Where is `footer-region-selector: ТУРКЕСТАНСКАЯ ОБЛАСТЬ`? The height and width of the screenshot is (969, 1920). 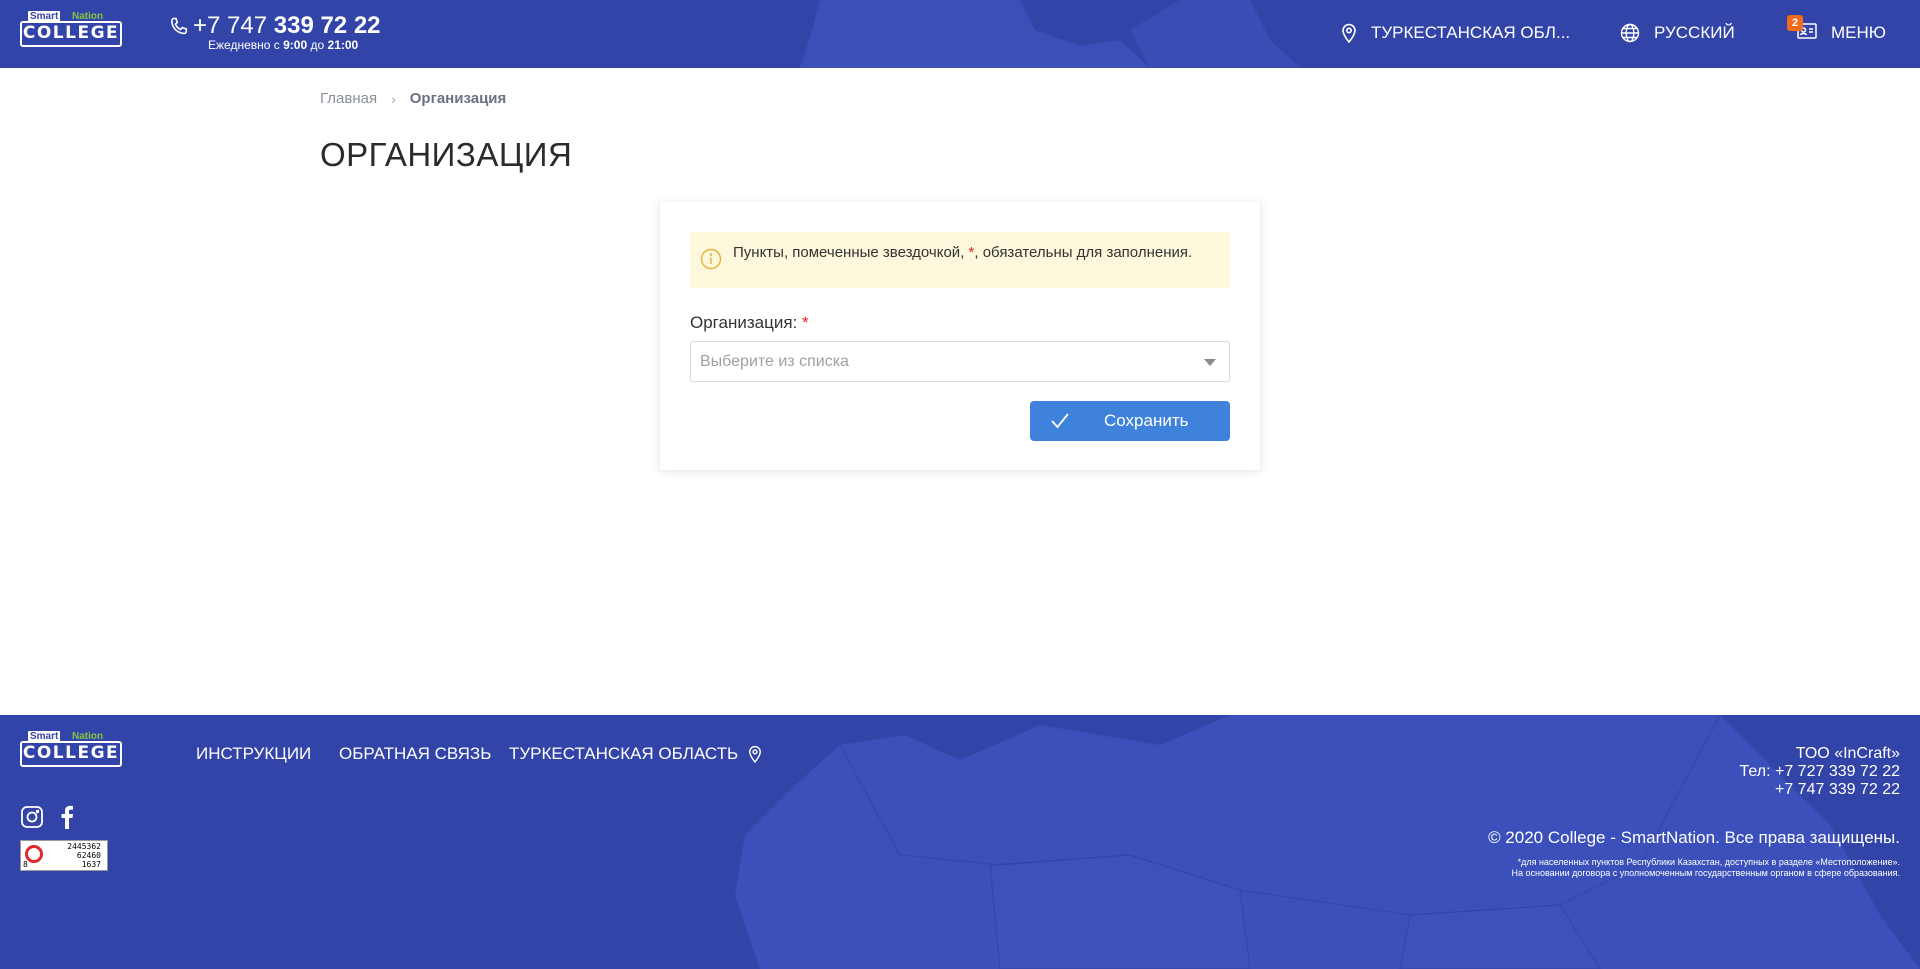 footer-region-selector: ТУРКЕСТАНСКАЯ ОБЛАСТЬ is located at coordinates (635, 754).